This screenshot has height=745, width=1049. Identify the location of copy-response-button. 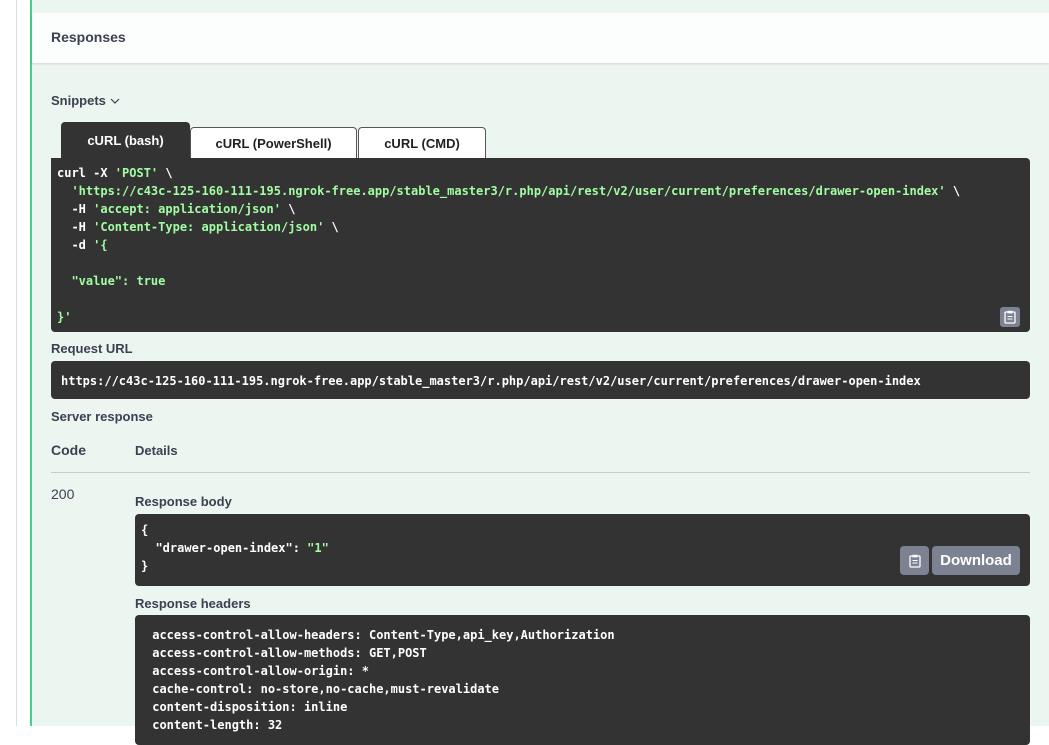
(914, 560).